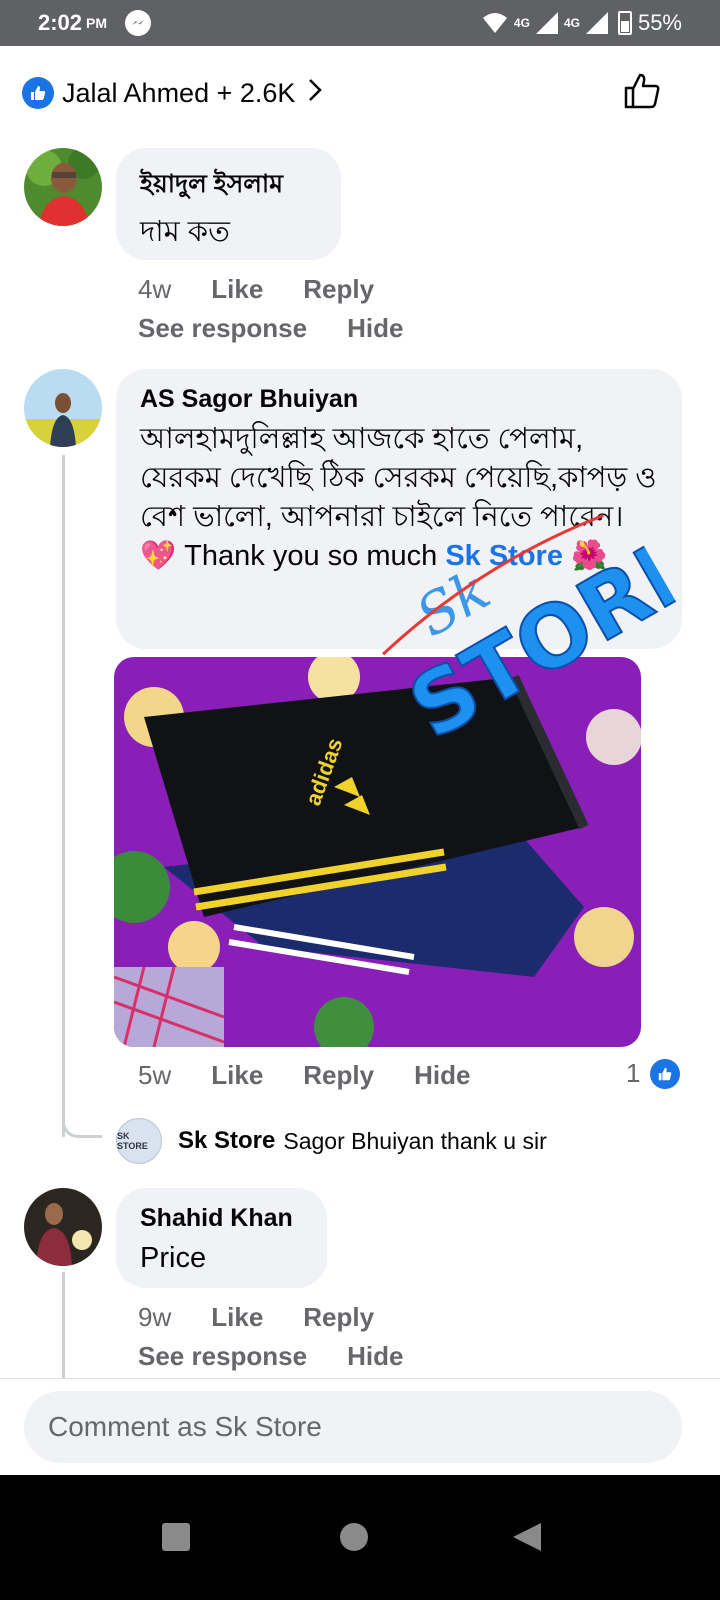 This screenshot has height=1600, width=720. I want to click on square-icon, so click(176, 1537).